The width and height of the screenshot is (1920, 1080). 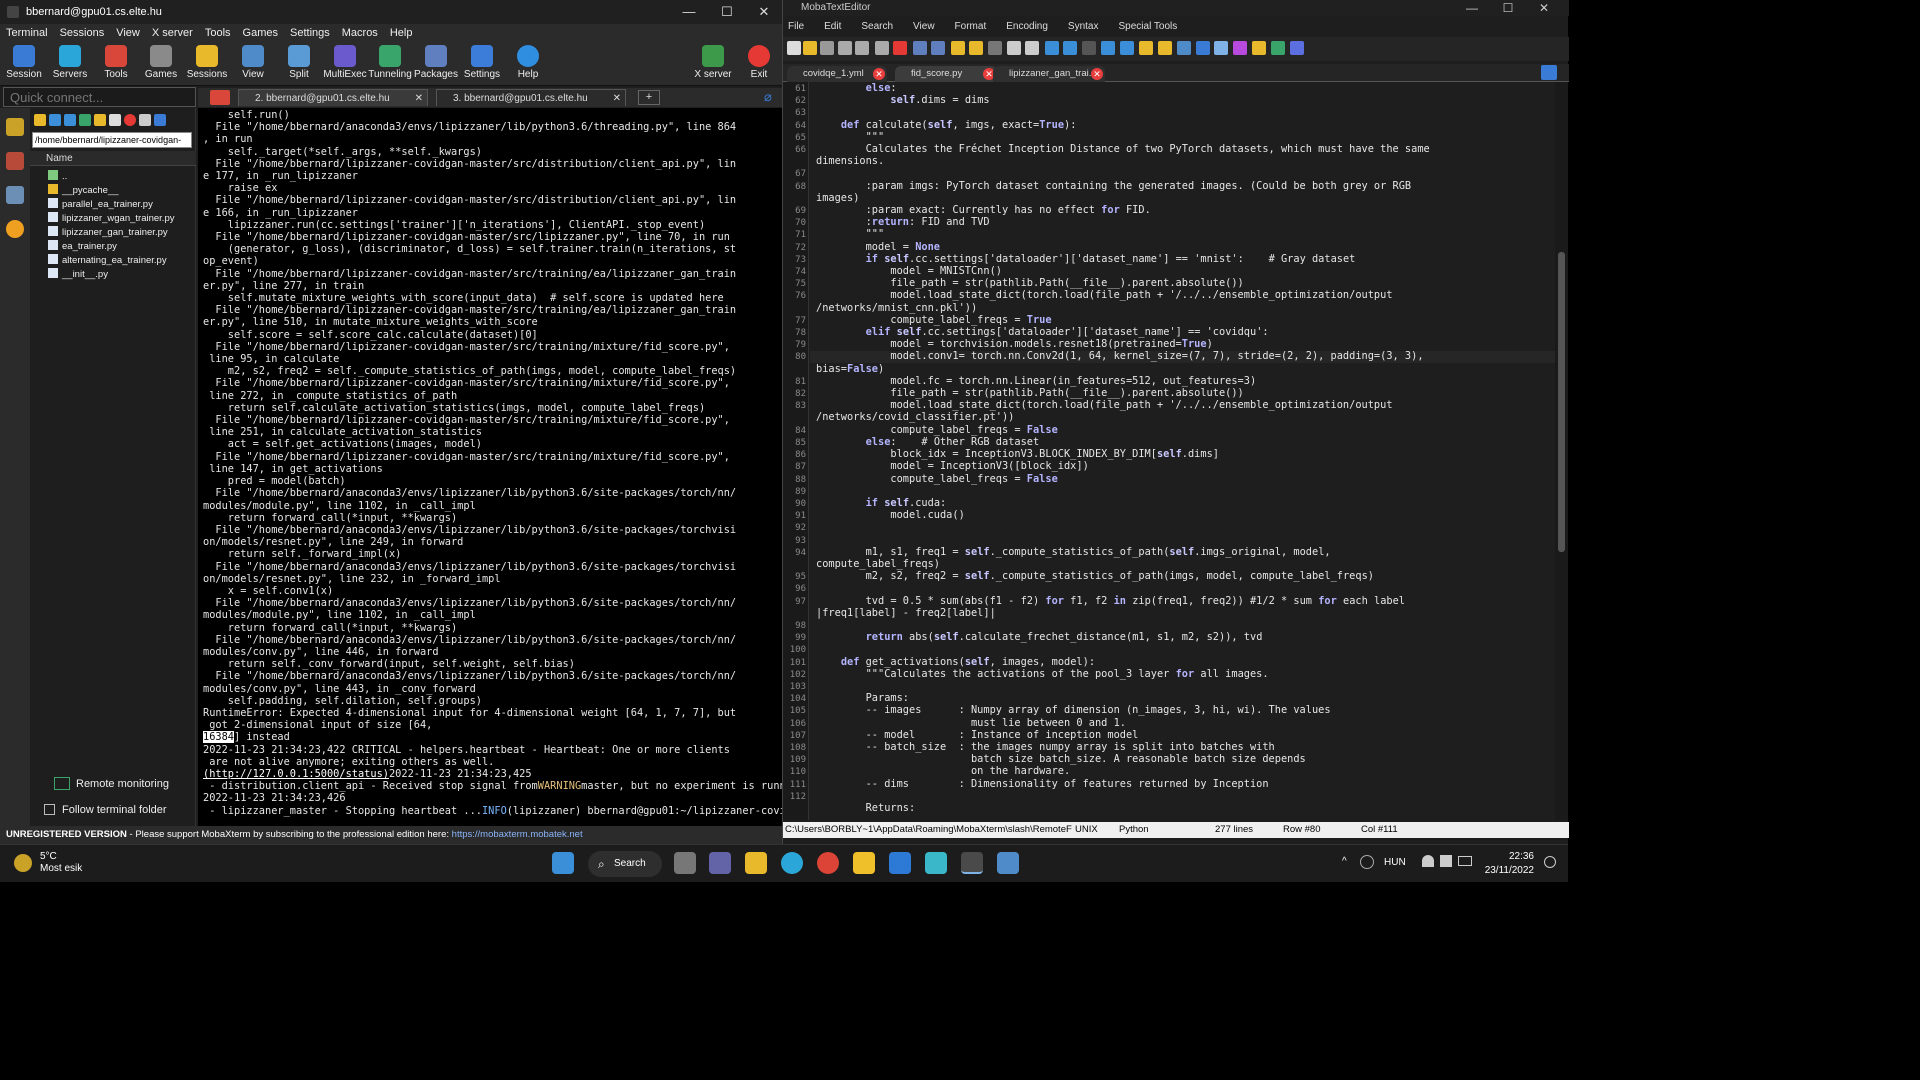 What do you see at coordinates (713, 64) in the screenshot?
I see `xserver-button: X server` at bounding box center [713, 64].